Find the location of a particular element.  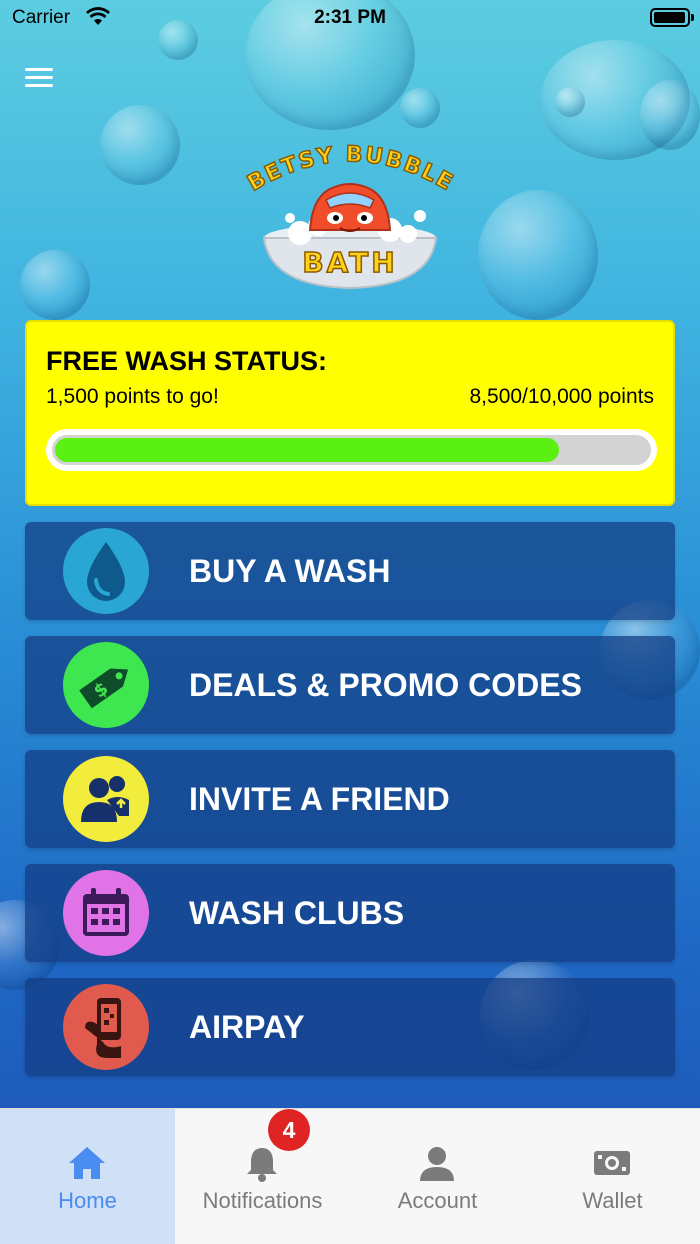

points-progress-fill is located at coordinates (307, 450).